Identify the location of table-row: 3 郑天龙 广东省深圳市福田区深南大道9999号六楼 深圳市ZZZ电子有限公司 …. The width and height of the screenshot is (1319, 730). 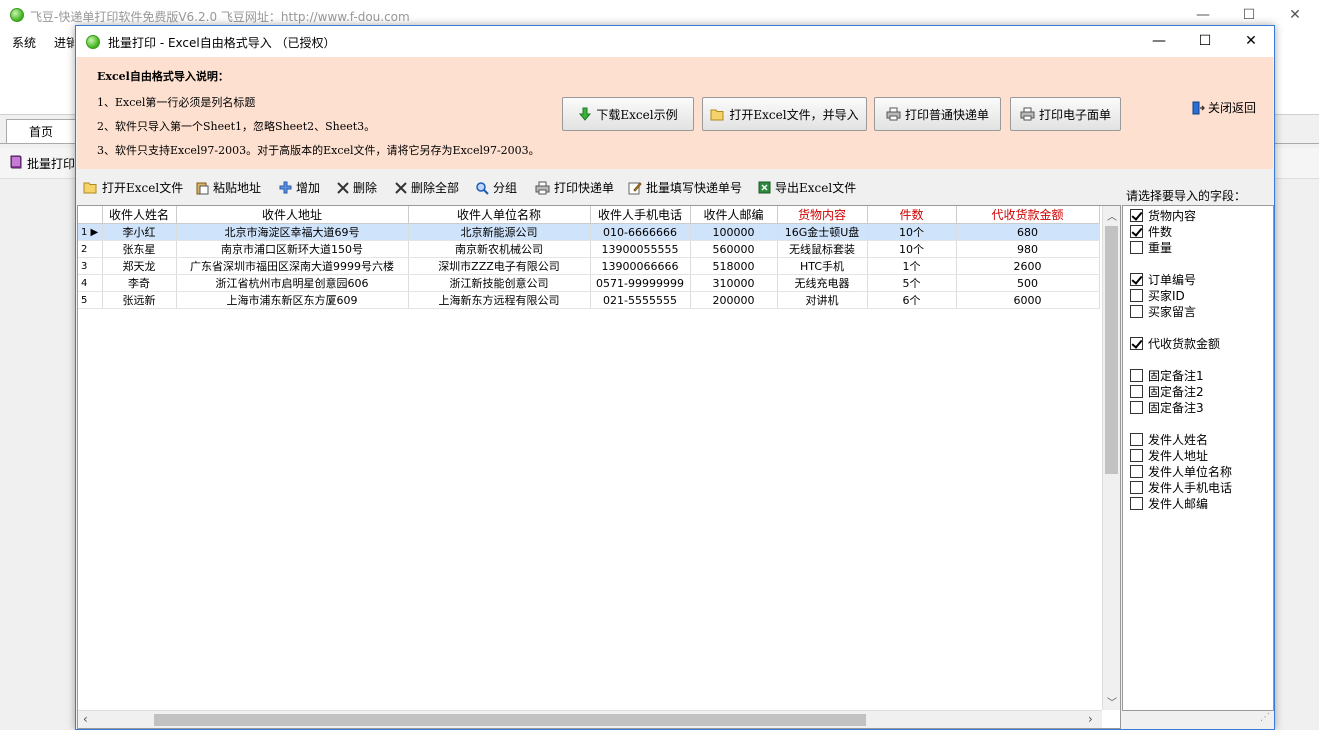
(589, 266).